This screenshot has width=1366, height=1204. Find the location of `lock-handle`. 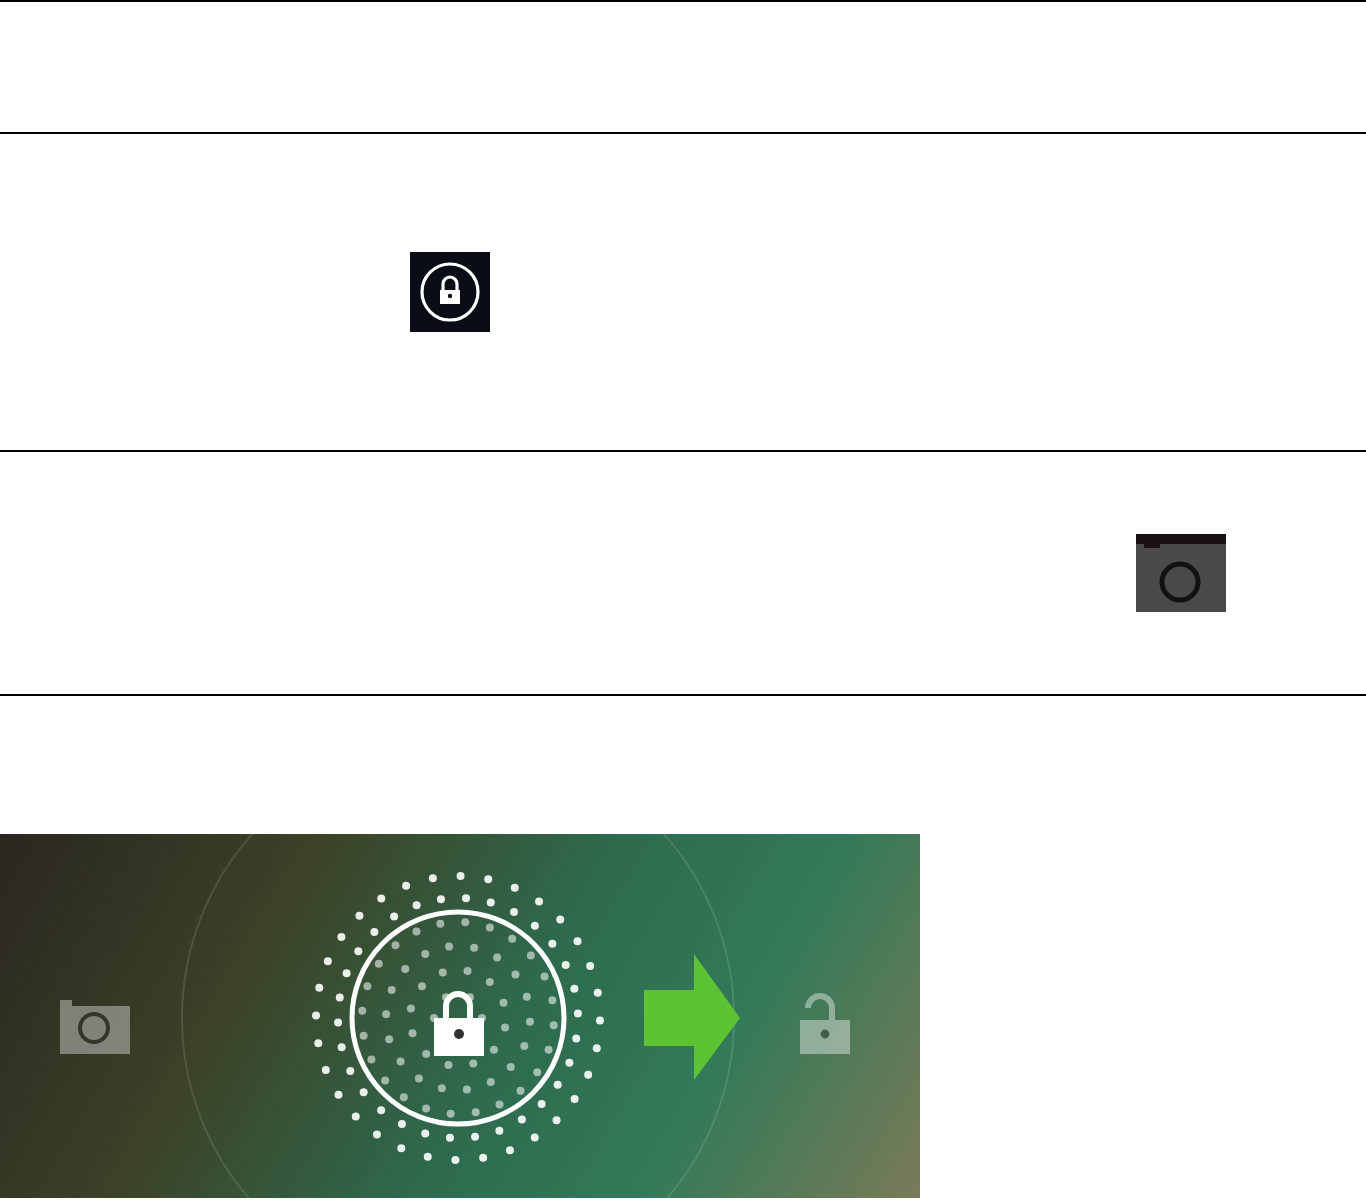

lock-handle is located at coordinates (458, 1018).